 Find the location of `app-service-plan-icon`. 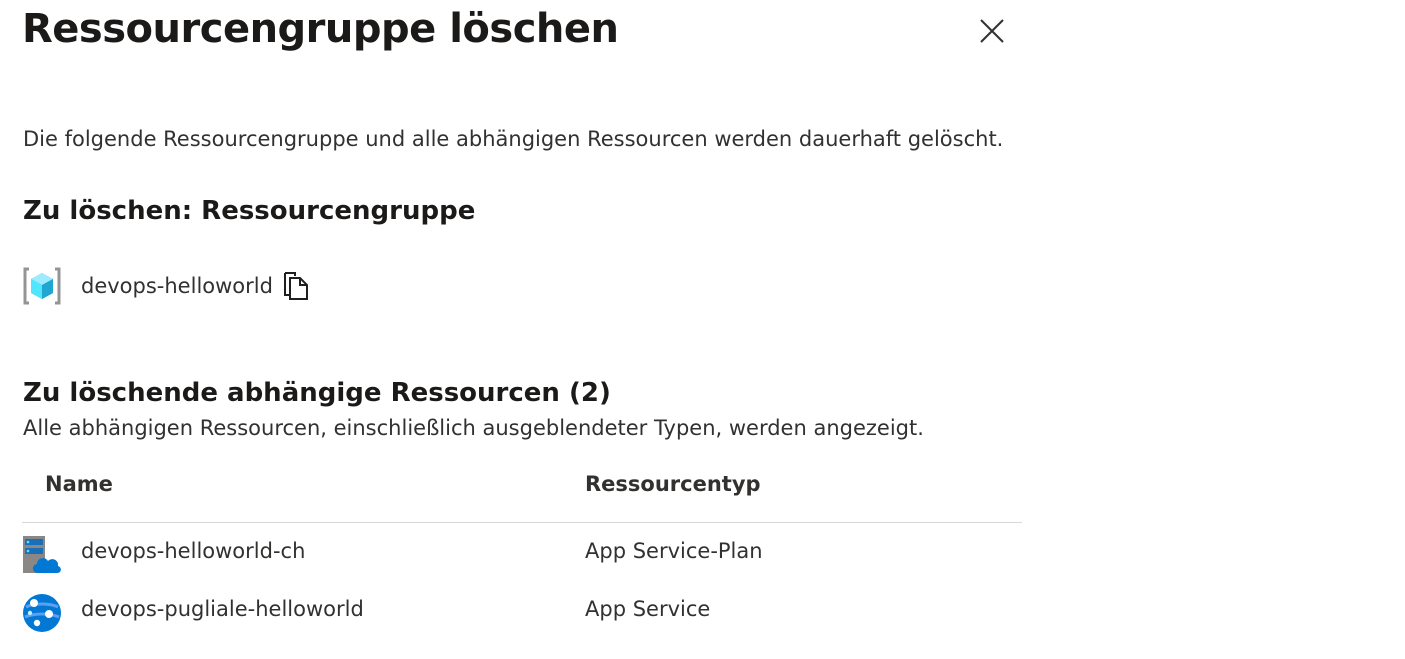

app-service-plan-icon is located at coordinates (42, 554).